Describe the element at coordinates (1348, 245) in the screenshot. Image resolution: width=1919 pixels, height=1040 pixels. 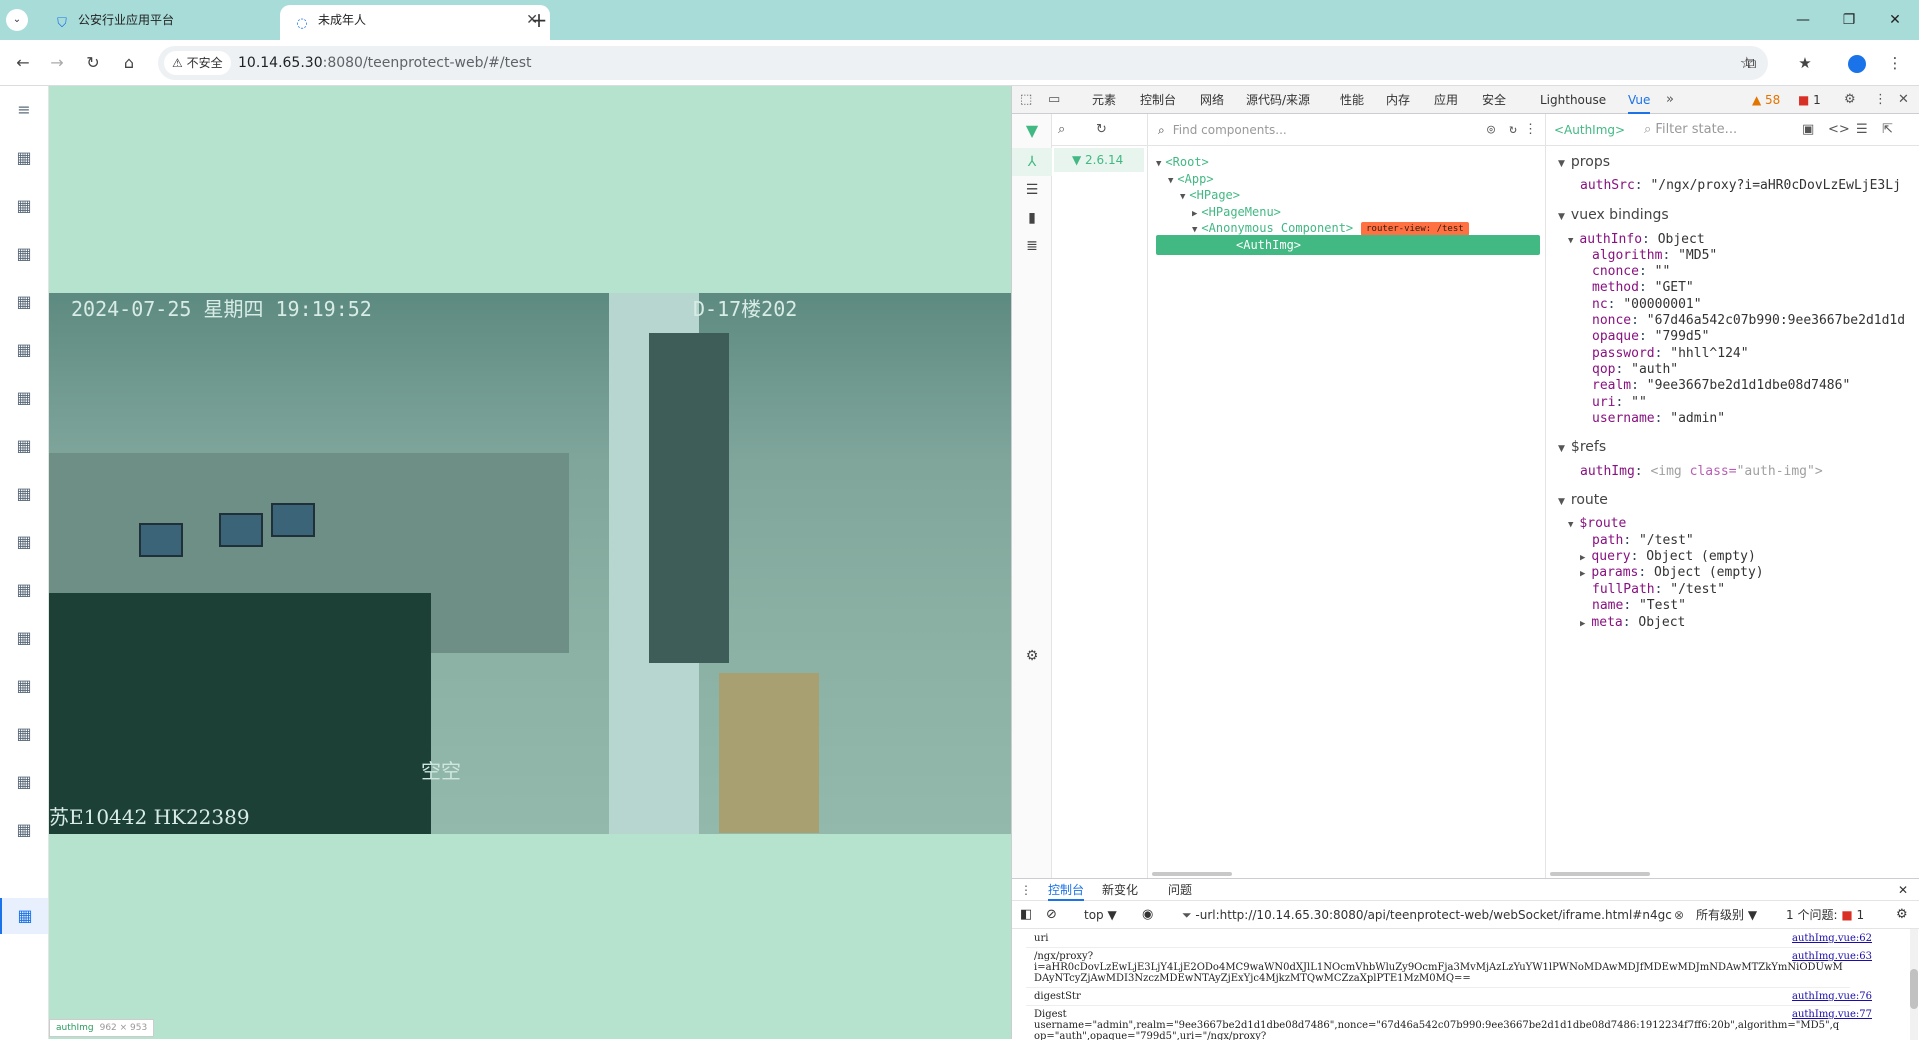
I see `tree-node-selected: <AuthImg>` at that location.